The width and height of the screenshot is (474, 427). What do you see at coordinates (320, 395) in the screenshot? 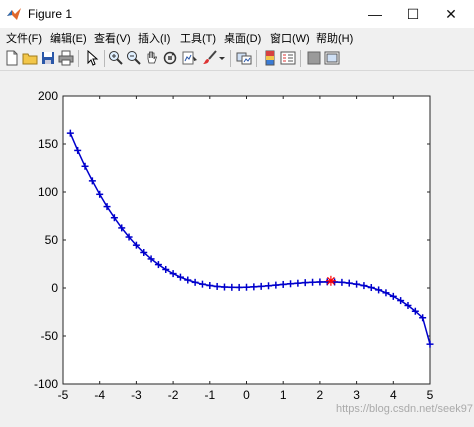
I see `x-tick-label: 2` at bounding box center [320, 395].